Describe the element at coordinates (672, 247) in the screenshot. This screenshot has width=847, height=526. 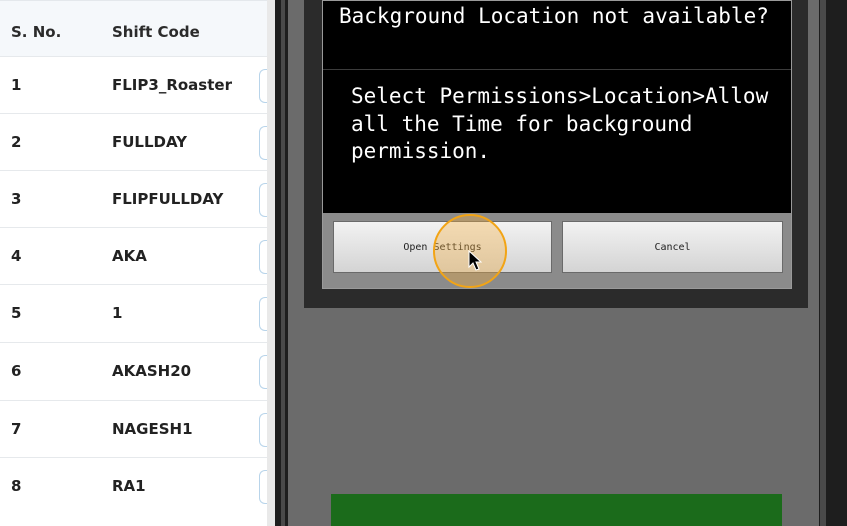
I see `cancel-button: Cancel` at that location.